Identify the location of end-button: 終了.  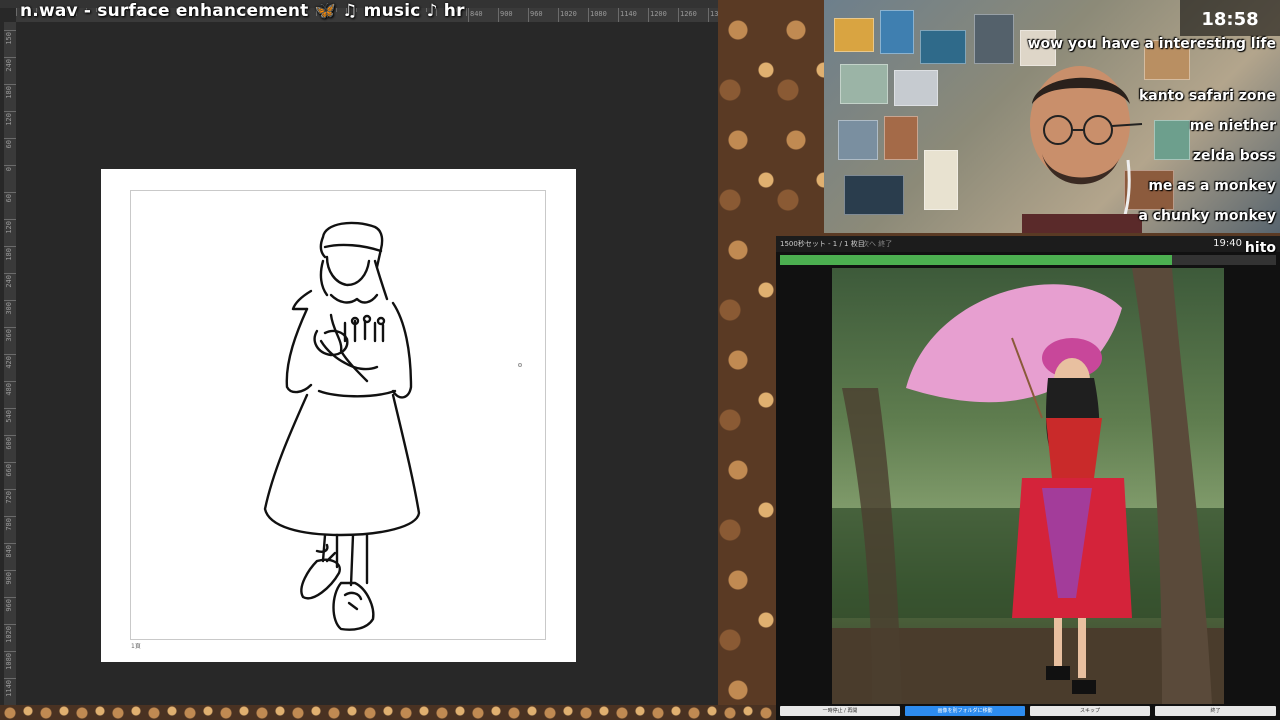
(1215, 711).